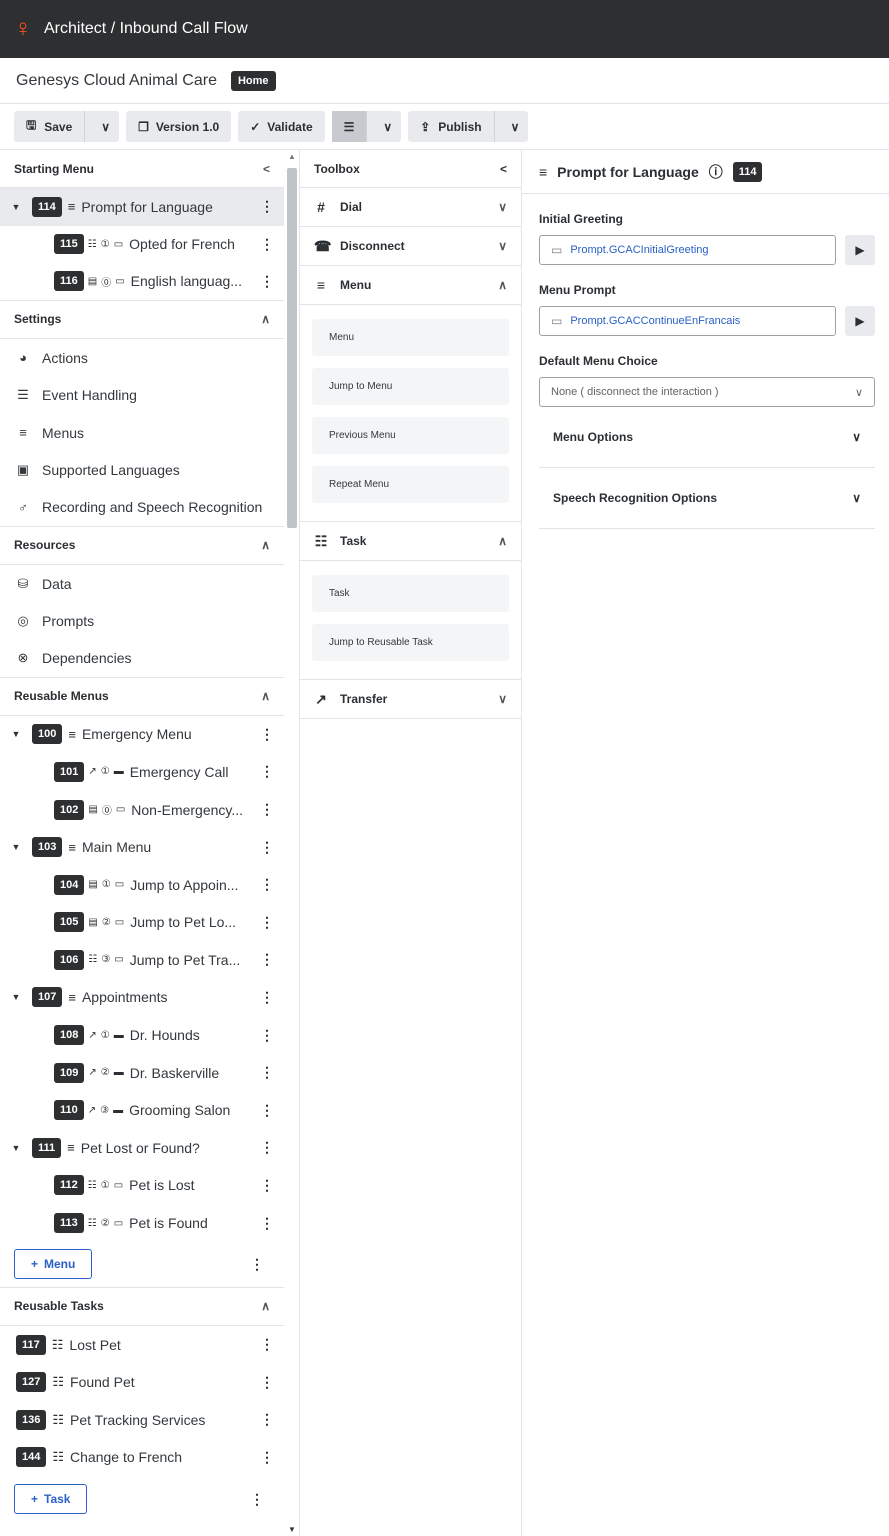 The height and width of the screenshot is (1536, 889). Describe the element at coordinates (707, 392) in the screenshot. I see `default-choice-select: None ( disconnect the interaction ) ∨` at that location.